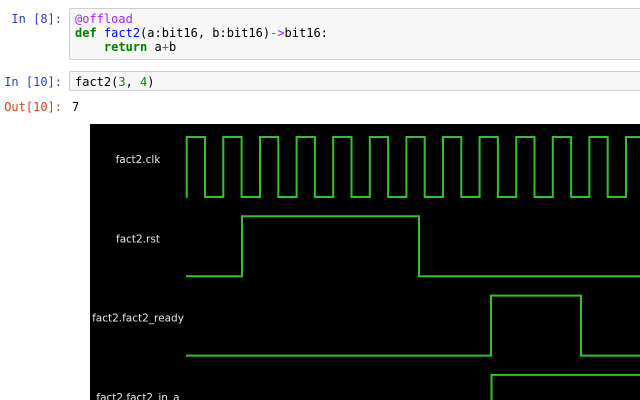  Describe the element at coordinates (33, 82) in the screenshot. I see `input-prompt-10: In [10]:` at that location.